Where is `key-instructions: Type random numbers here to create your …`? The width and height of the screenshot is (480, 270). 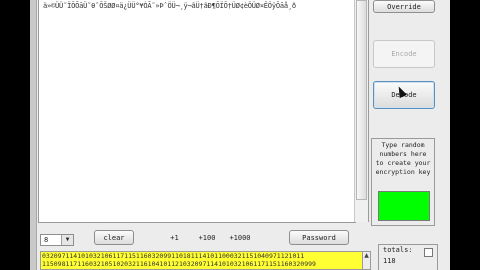 key-instructions: Type random numbers here to create your … is located at coordinates (403, 158).